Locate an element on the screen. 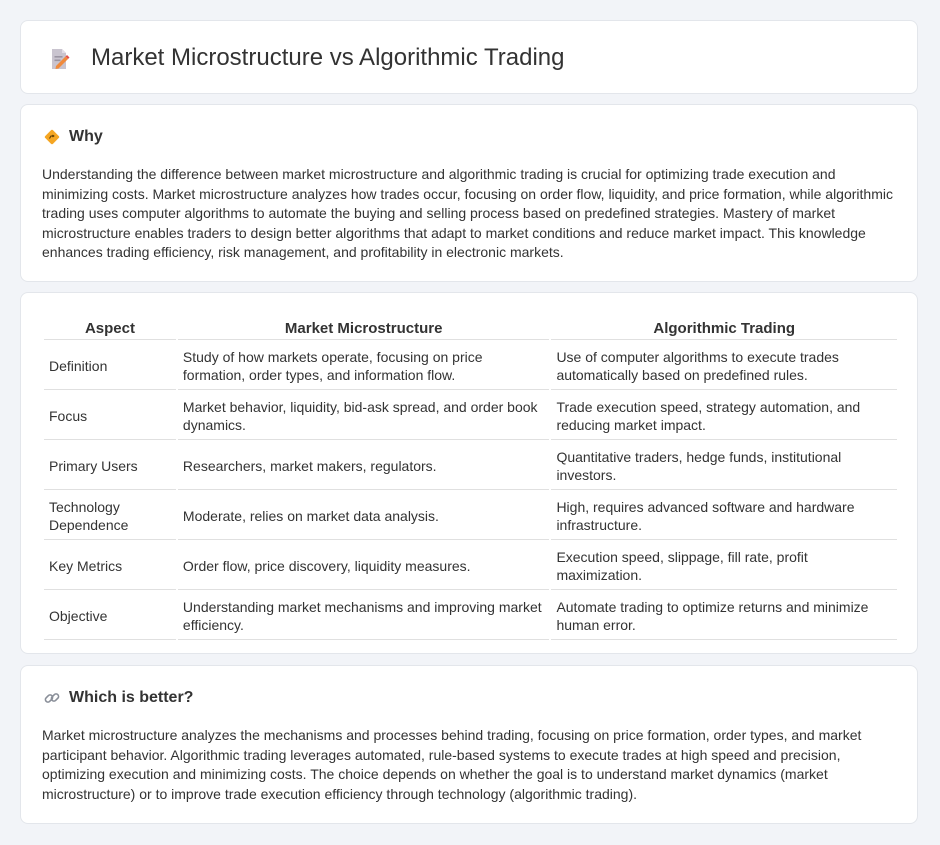  aspect-cell: Key Metrics is located at coordinates (110, 566).